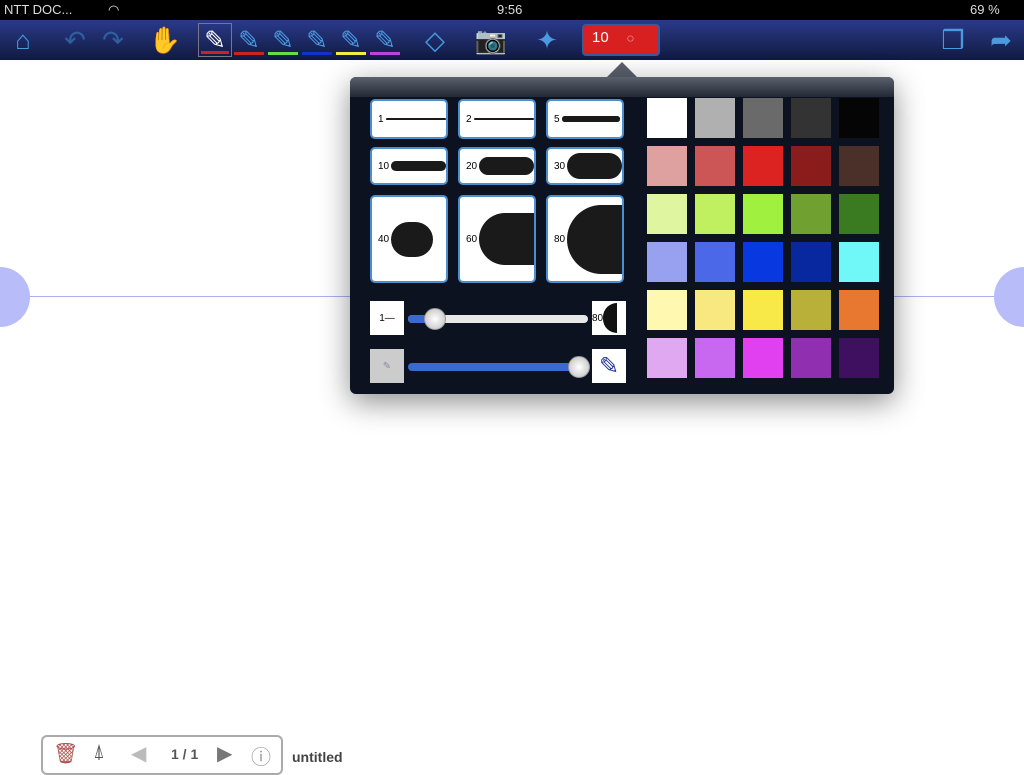  Describe the element at coordinates (622, 70) in the screenshot. I see `popover-arrow` at that location.